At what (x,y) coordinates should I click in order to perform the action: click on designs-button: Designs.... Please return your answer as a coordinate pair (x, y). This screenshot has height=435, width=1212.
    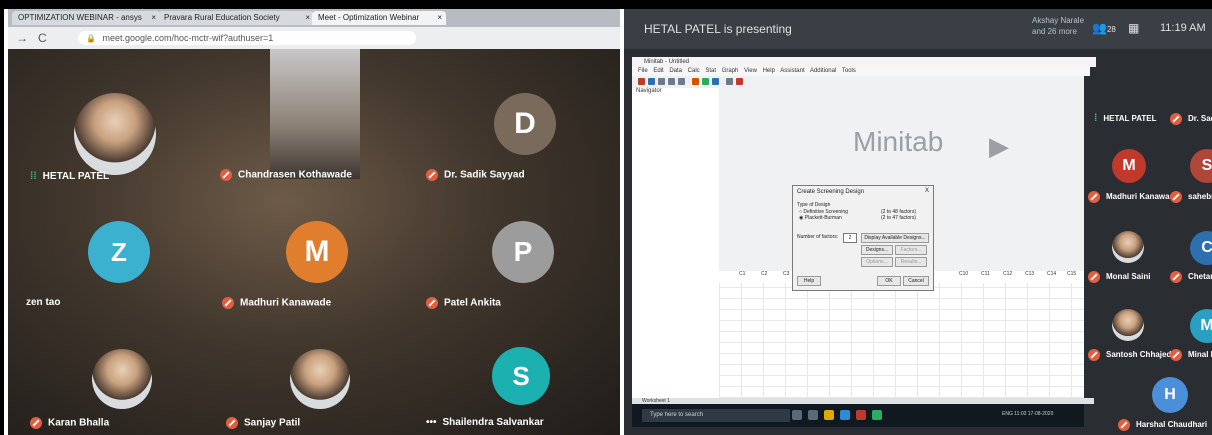
    Looking at the image, I should click on (877, 250).